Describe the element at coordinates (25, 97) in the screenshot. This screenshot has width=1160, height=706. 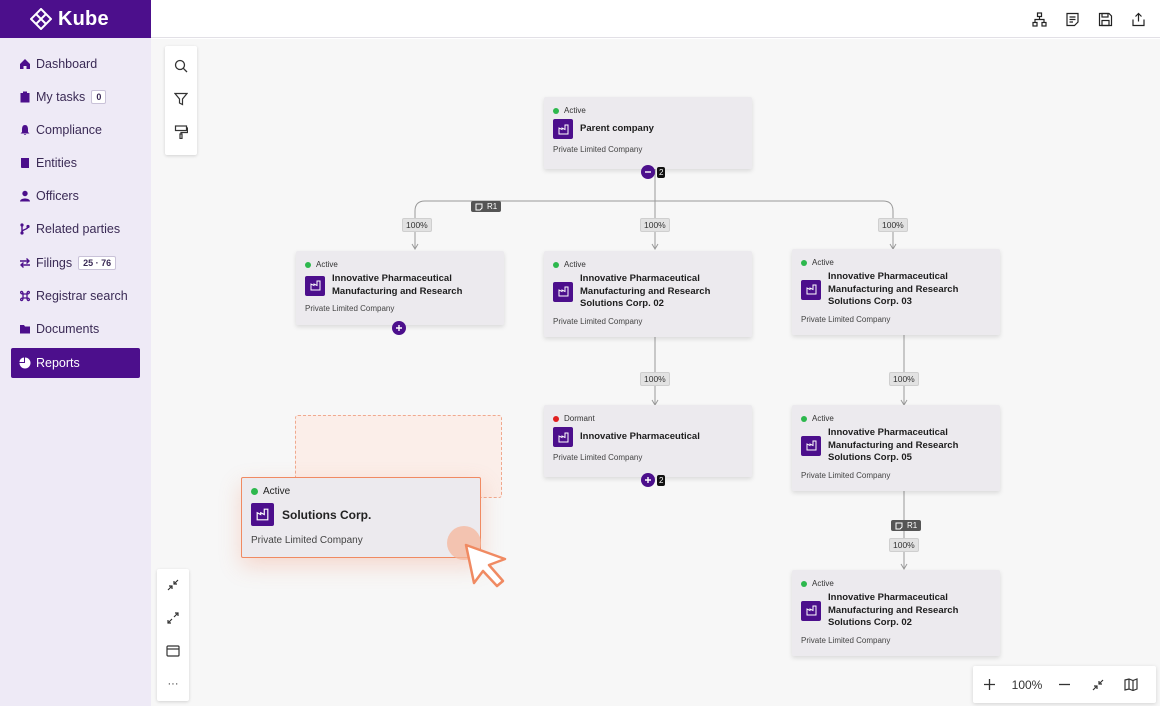
I see `clipboard-icon` at that location.